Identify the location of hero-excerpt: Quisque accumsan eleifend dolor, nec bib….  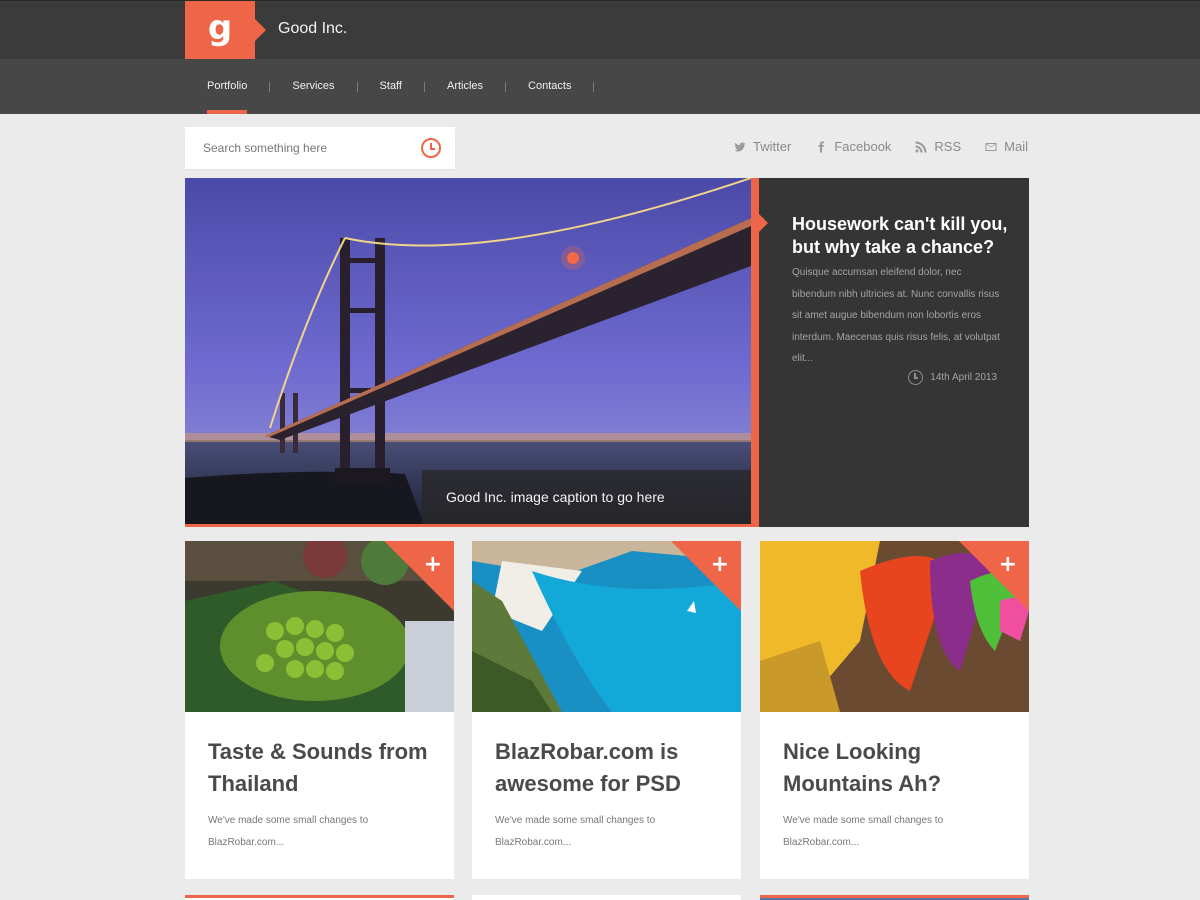
(896, 315).